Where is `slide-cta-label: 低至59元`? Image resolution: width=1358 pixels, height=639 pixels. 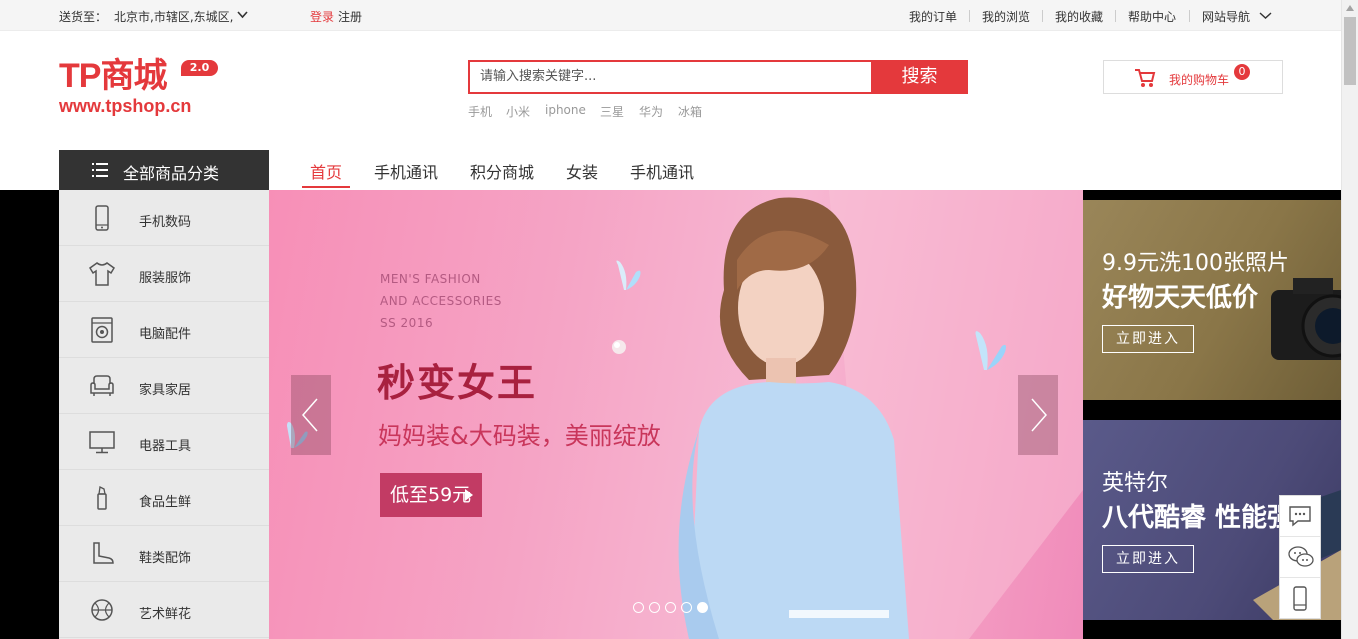
slide-cta-label: 低至59元 is located at coordinates (431, 495).